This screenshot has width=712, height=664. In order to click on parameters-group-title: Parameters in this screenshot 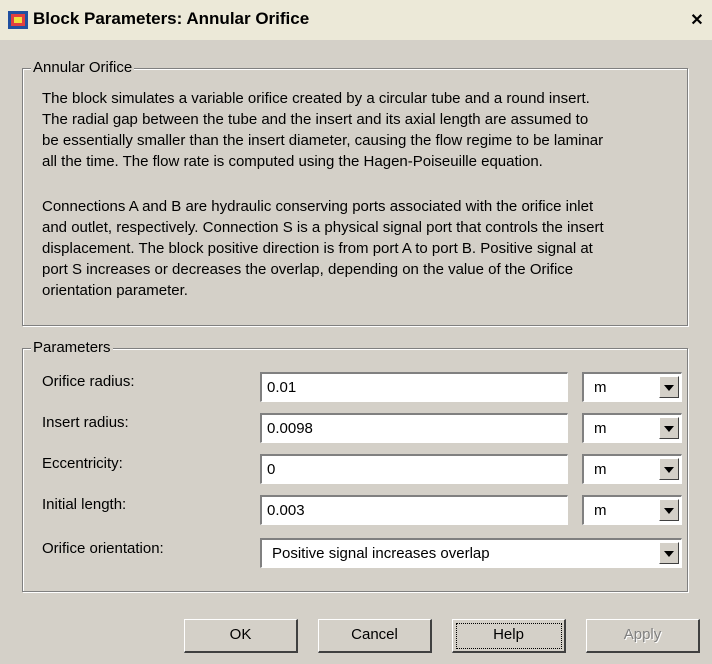, I will do `click(72, 347)`.